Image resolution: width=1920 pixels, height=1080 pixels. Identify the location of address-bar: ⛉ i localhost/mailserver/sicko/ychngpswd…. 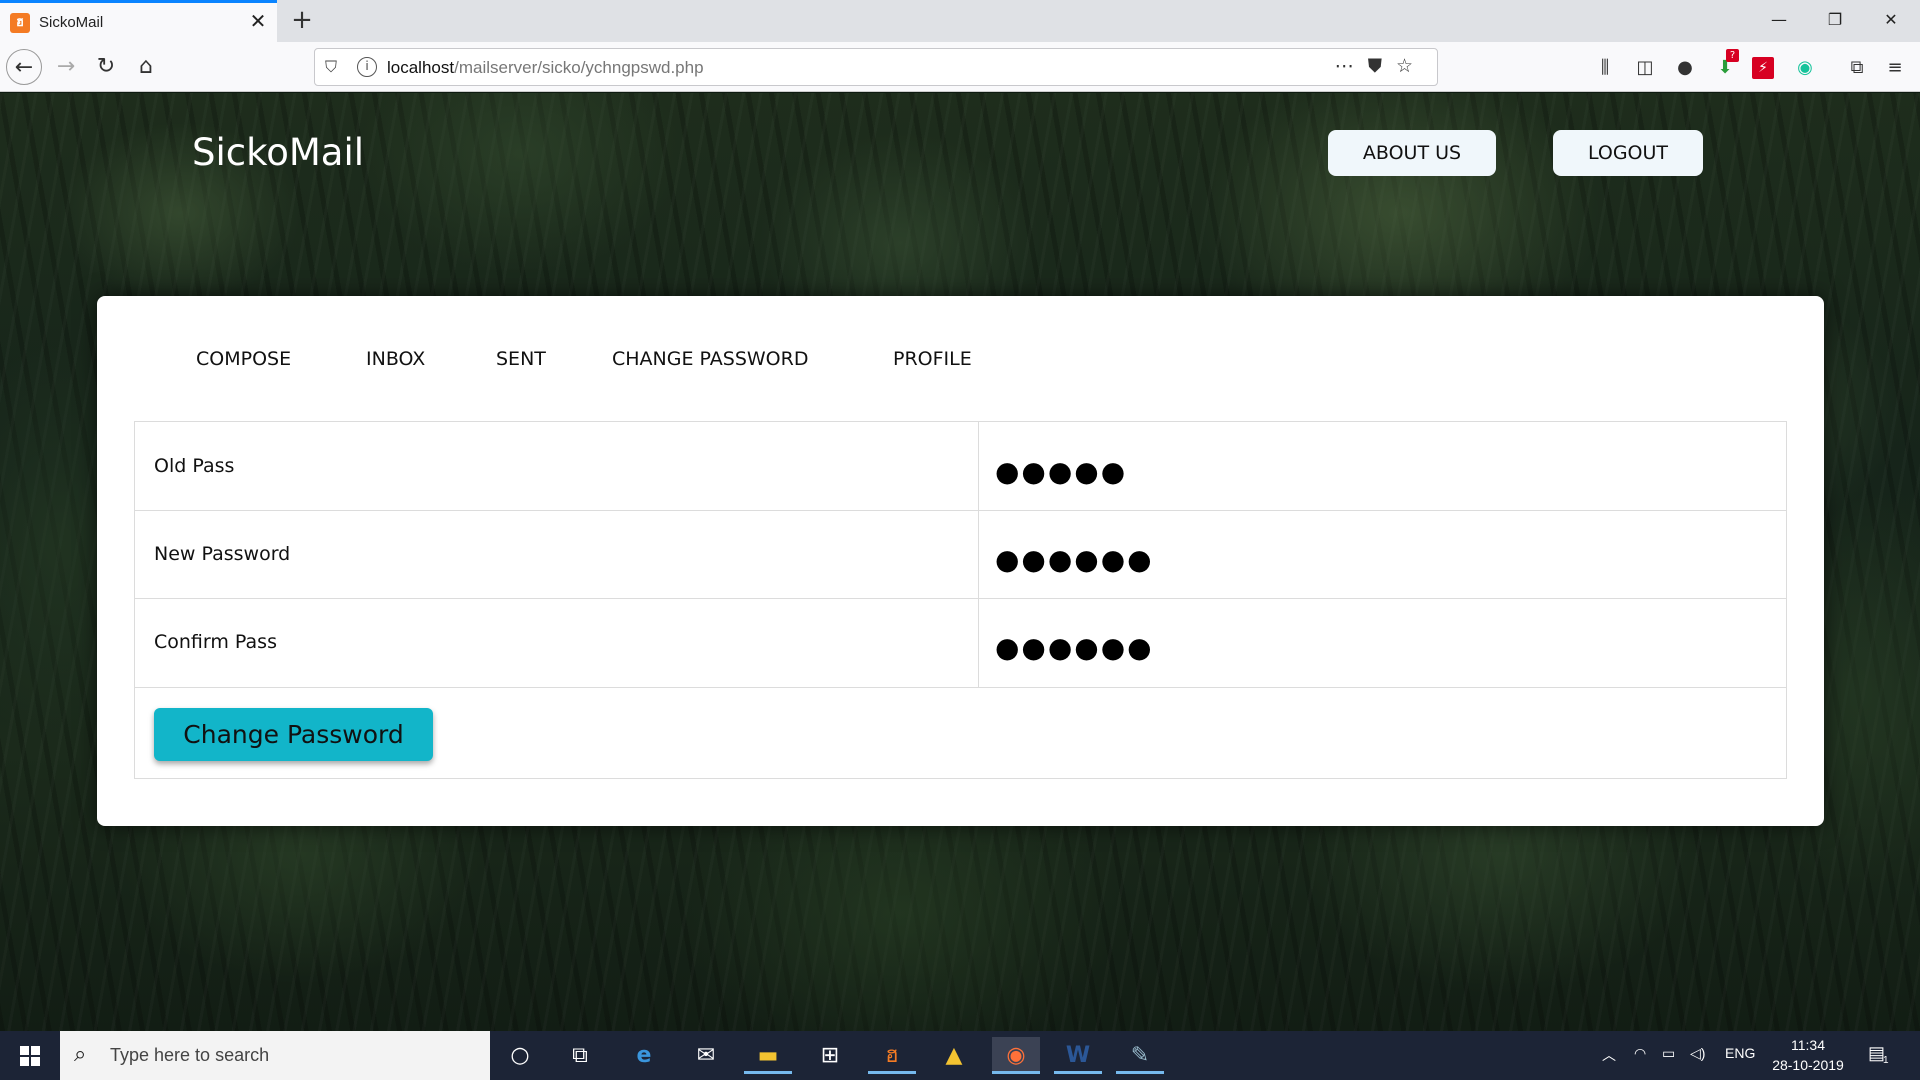
(876, 67).